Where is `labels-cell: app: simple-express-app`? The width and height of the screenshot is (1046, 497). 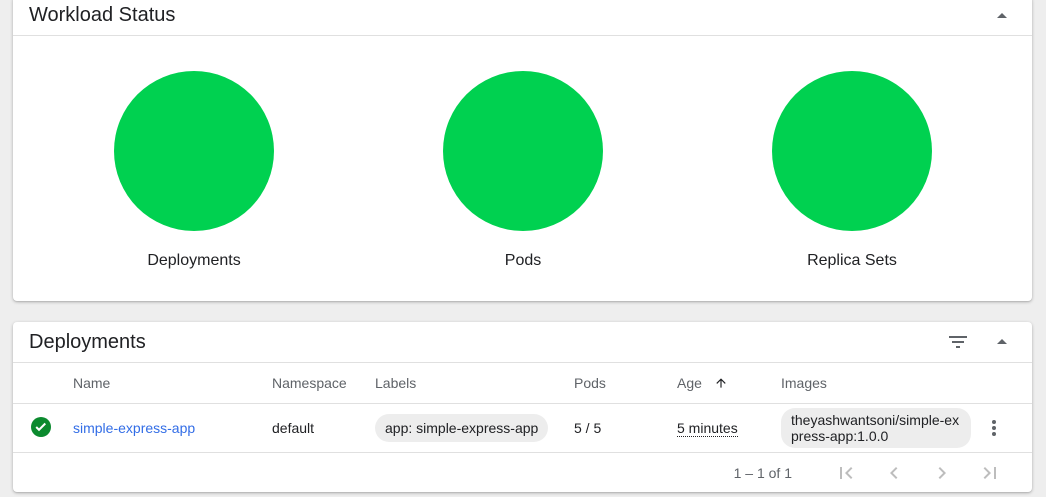
labels-cell: app: simple-express-app is located at coordinates (474, 428).